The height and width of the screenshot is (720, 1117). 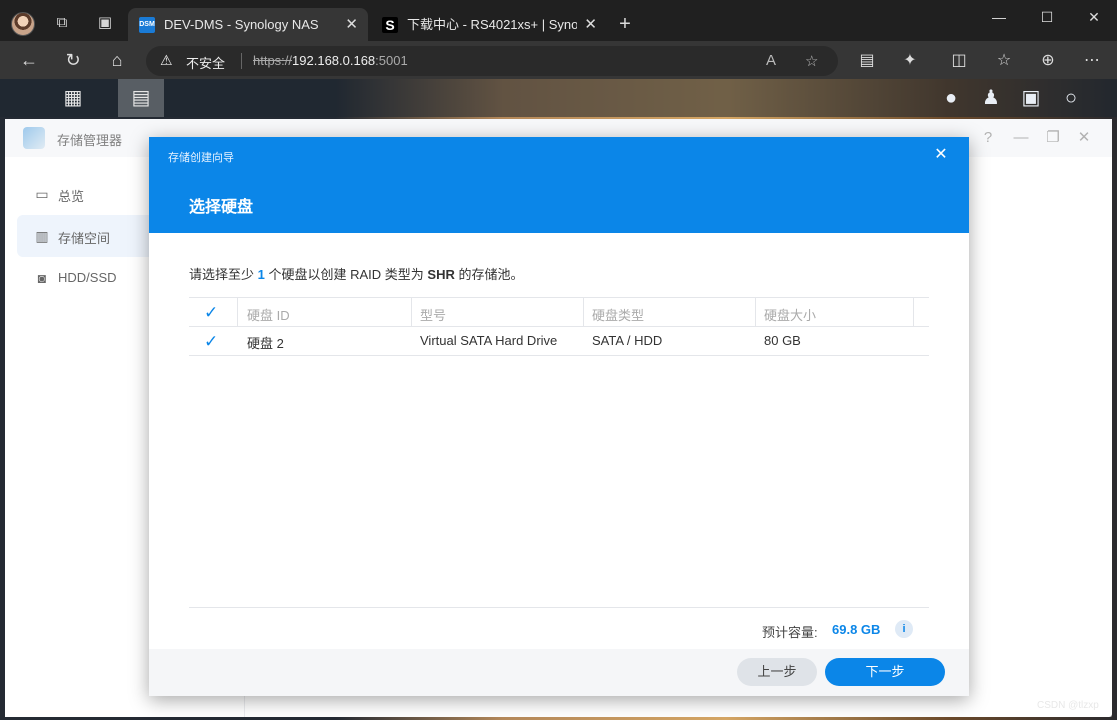 I want to click on read-aloud-icon: A, so click(x=771, y=60).